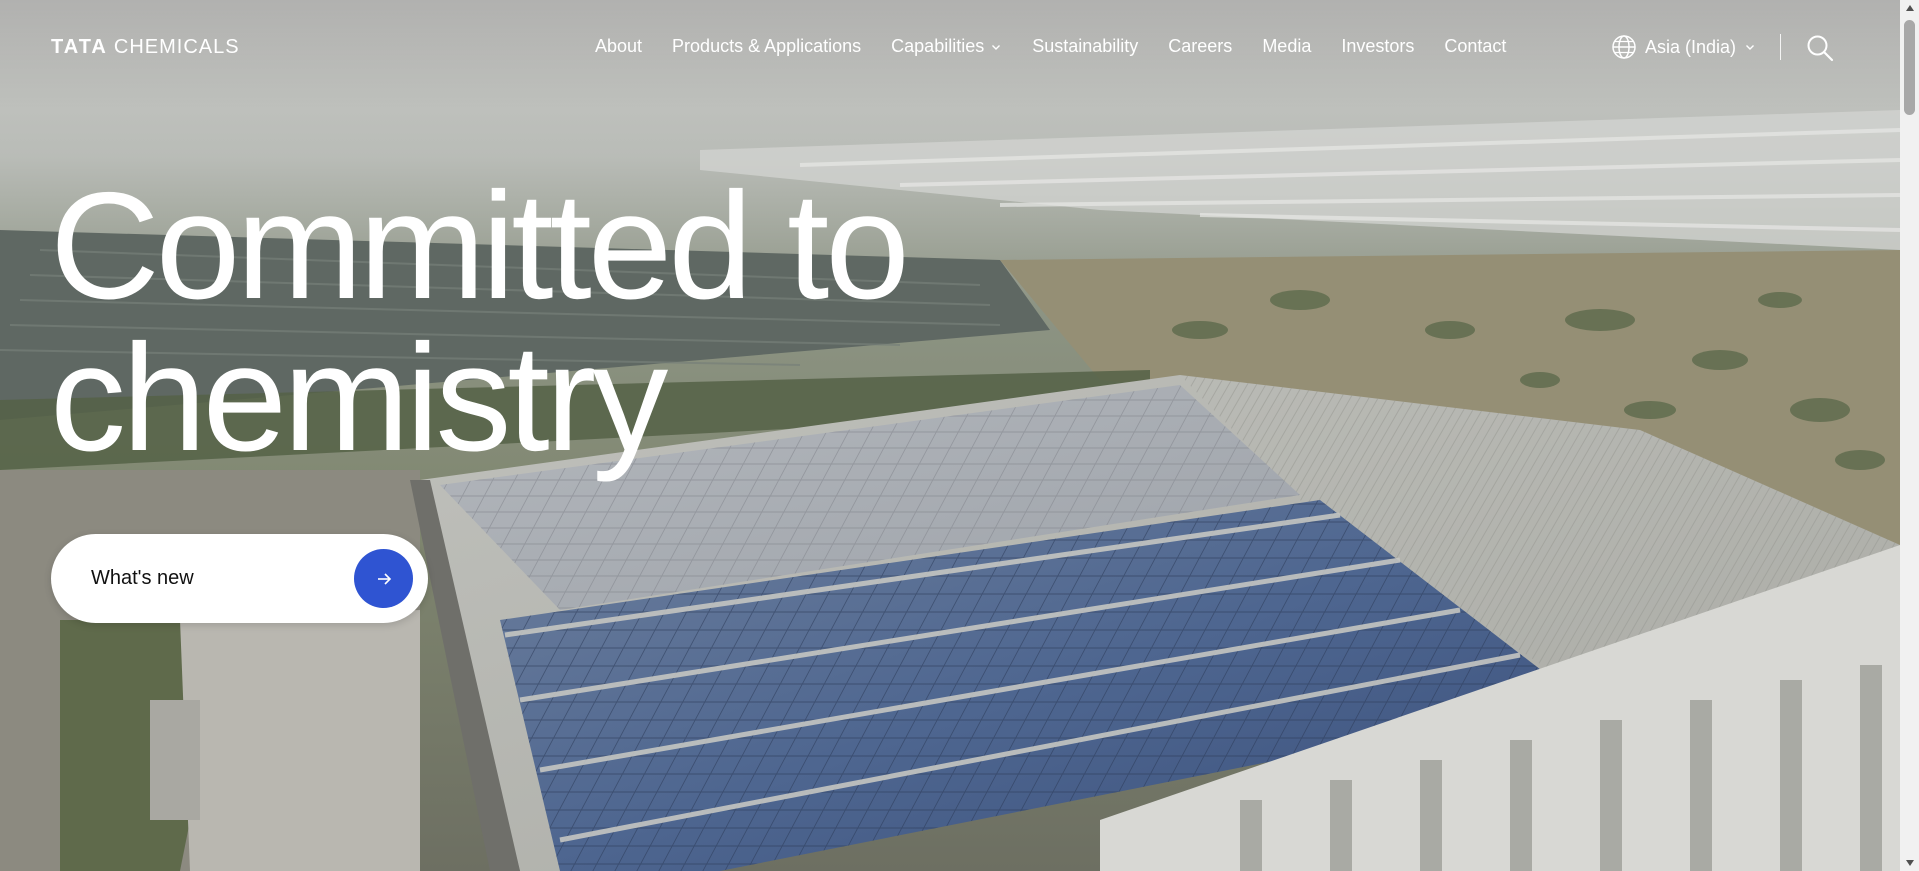 This screenshot has height=871, width=1919. I want to click on nav-item-investors: Investors, so click(1377, 46).